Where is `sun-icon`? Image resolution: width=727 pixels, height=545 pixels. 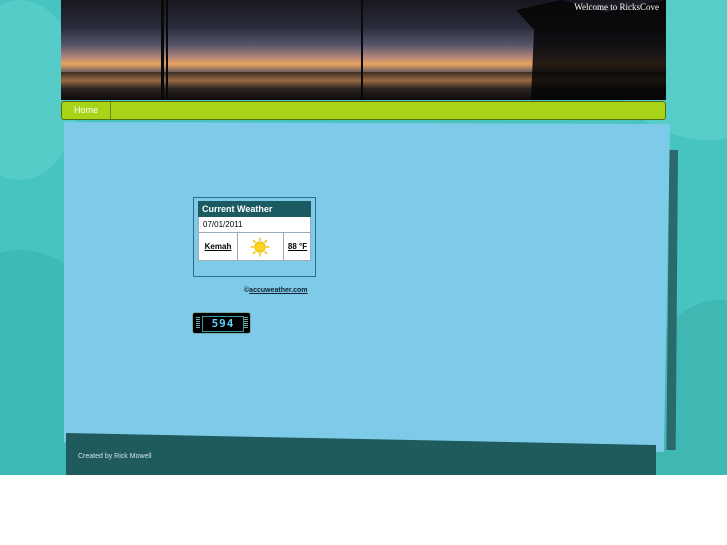 sun-icon is located at coordinates (260, 247).